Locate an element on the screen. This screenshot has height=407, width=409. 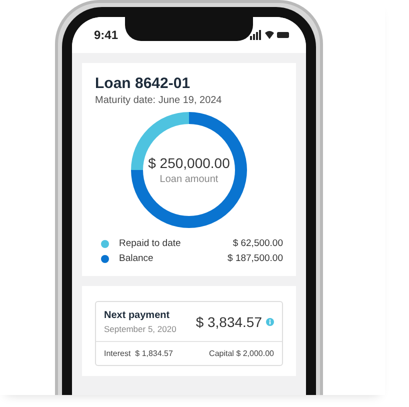
loan-amount: $ 250,000.00 is located at coordinates (189, 163).